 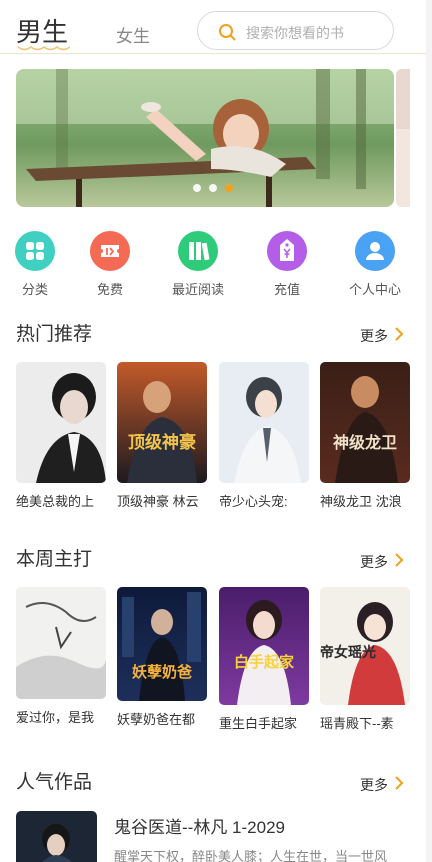 I want to click on yen-tag-icon, so click(x=287, y=251).